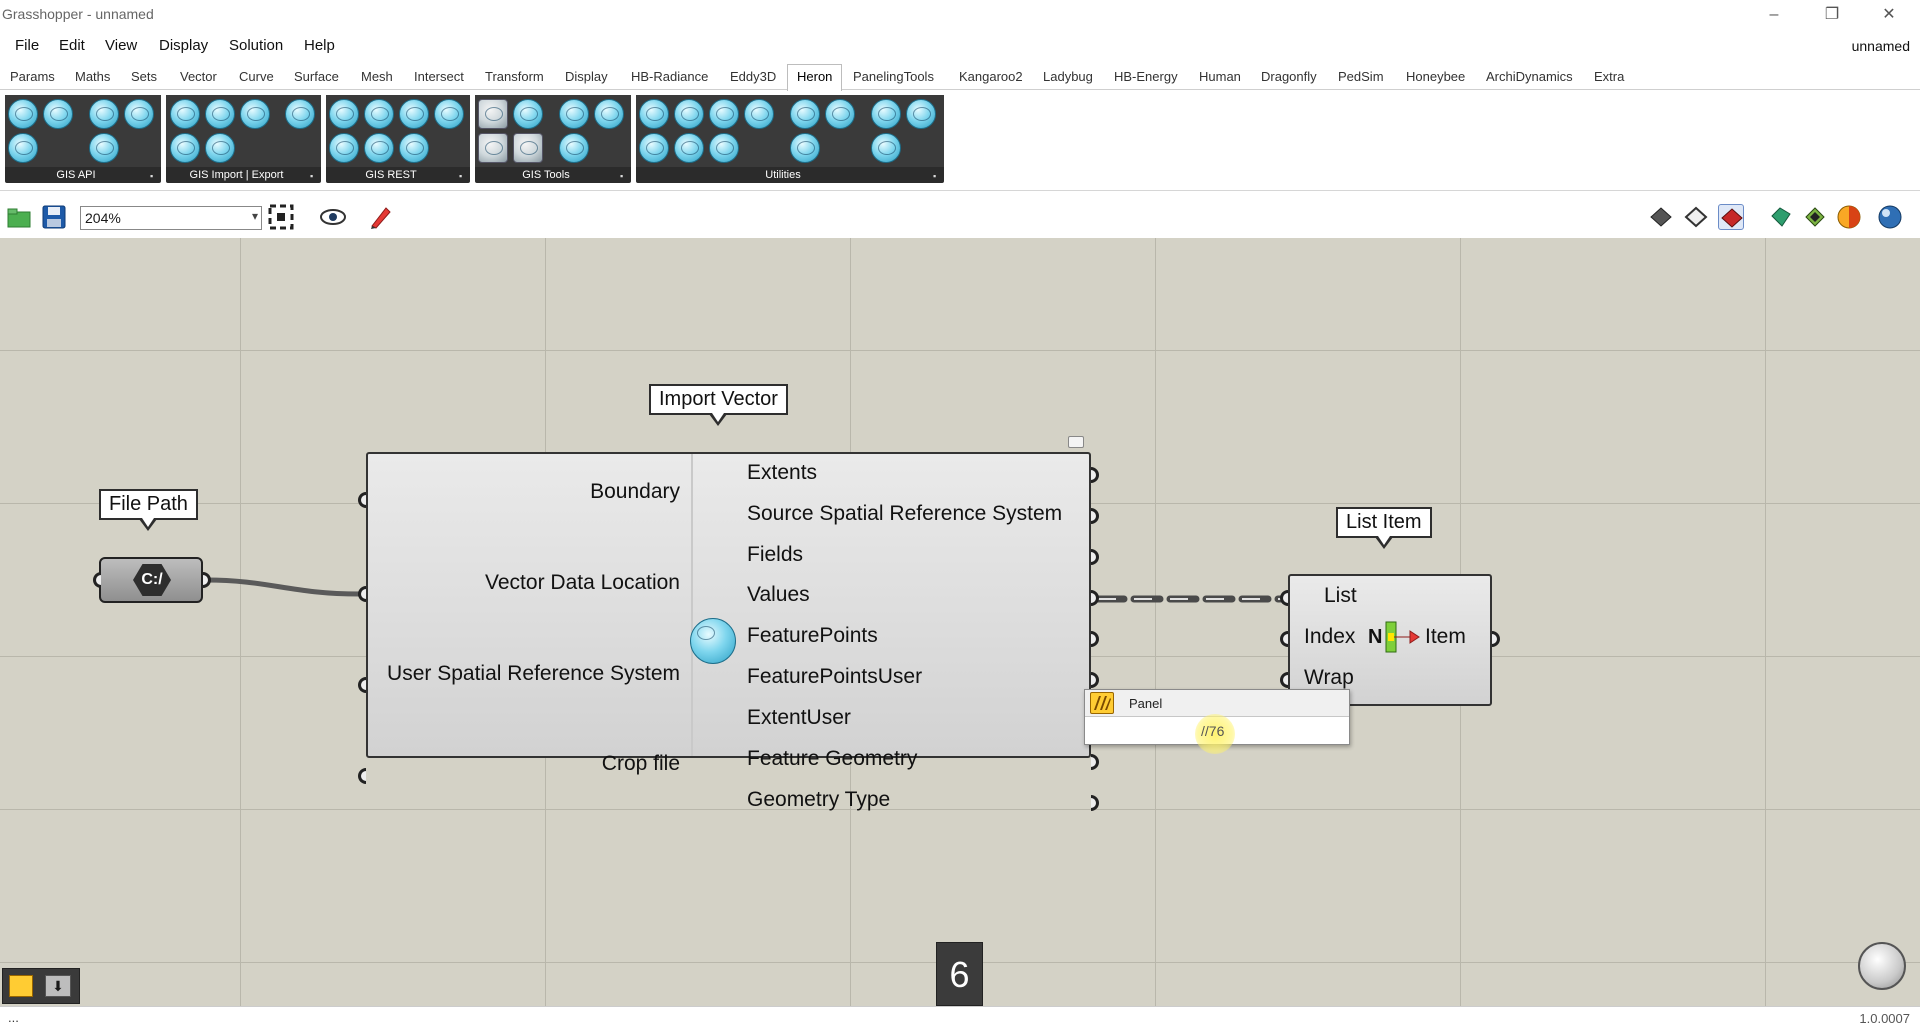 The image size is (1920, 1030). I want to click on tab-mesh: Mesh, so click(377, 76).